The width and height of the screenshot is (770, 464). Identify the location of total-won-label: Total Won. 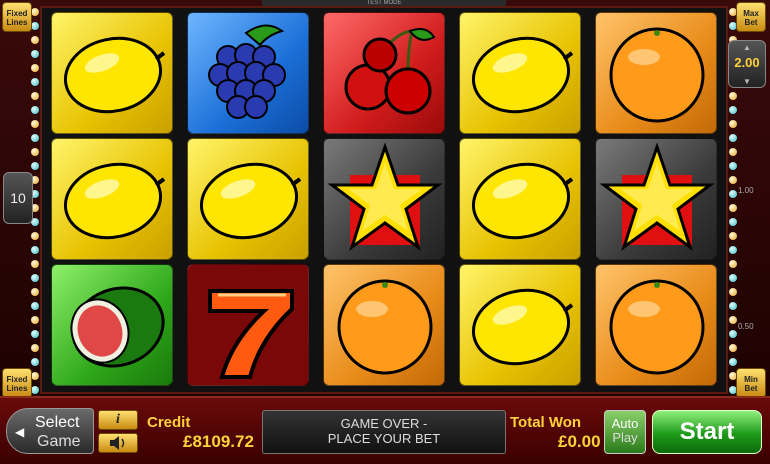
(546, 422).